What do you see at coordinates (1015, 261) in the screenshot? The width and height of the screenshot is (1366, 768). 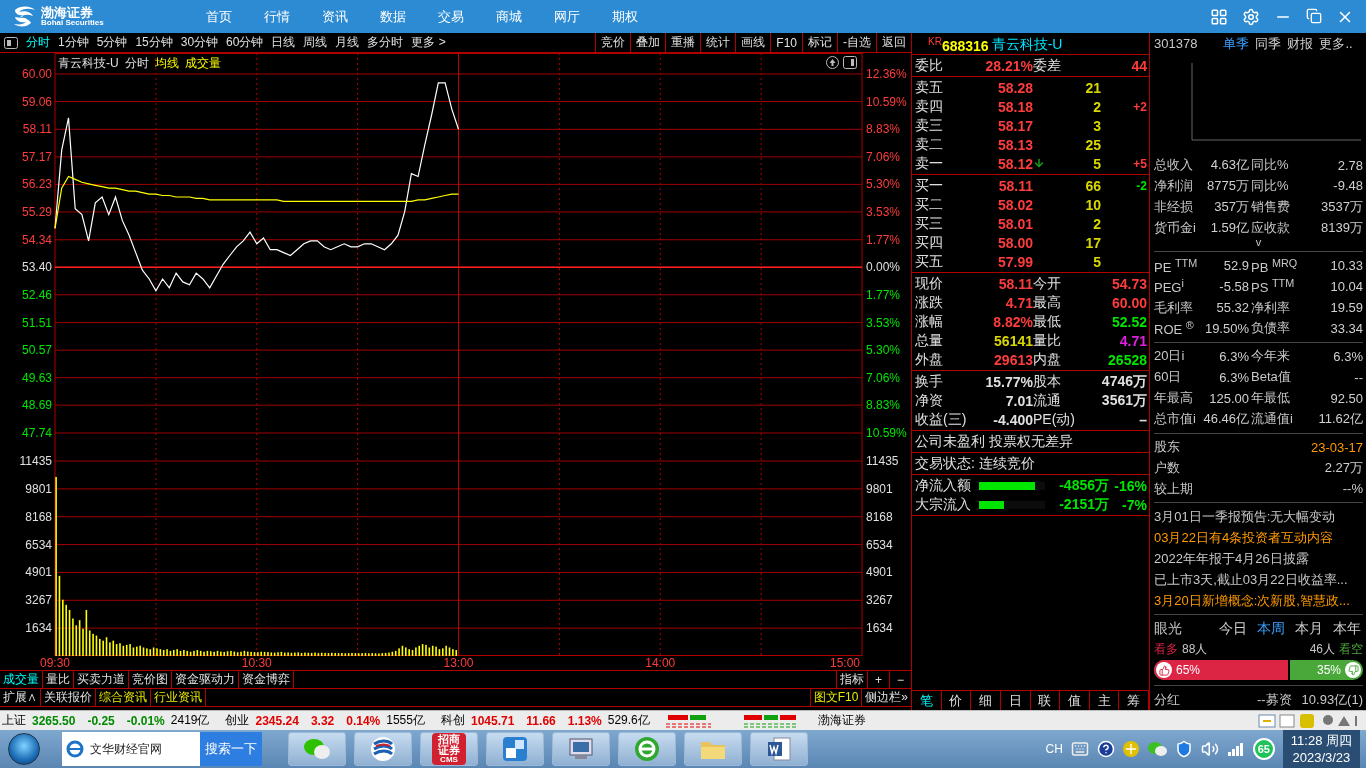 I see `order-price: 57.99` at bounding box center [1015, 261].